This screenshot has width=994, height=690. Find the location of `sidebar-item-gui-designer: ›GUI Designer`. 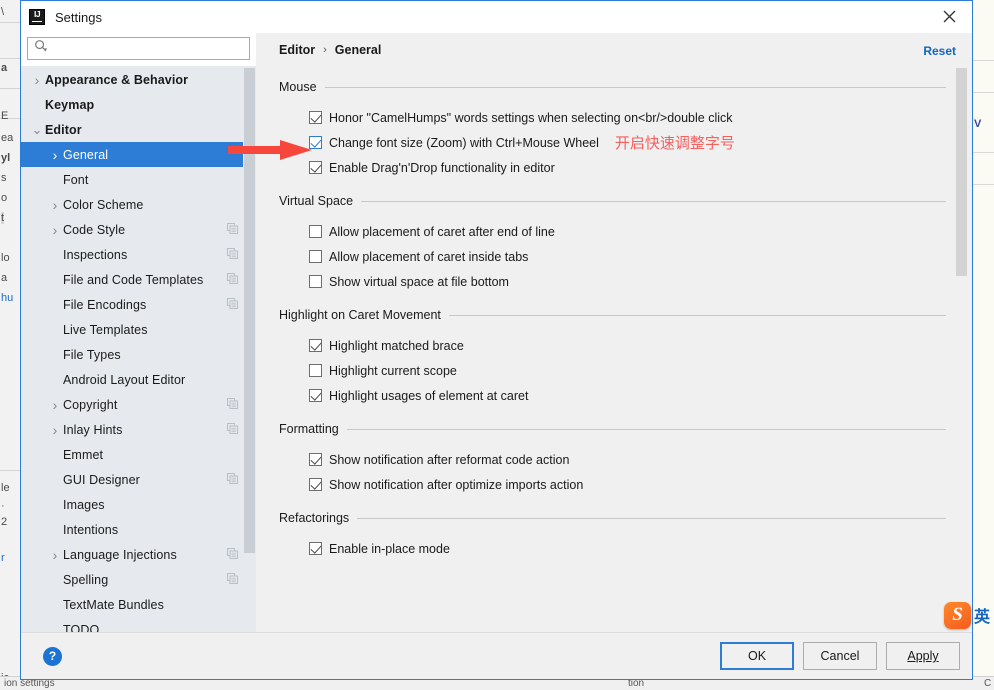

sidebar-item-gui-designer: ›GUI Designer is located at coordinates (138, 479).